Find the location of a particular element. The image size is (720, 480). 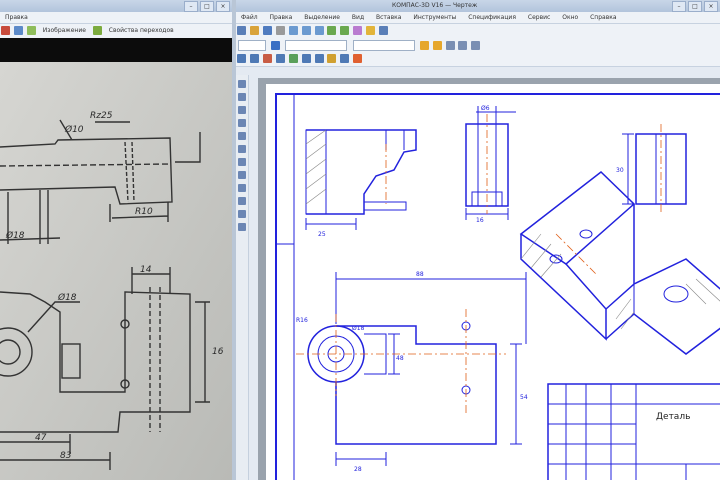

image-button: Изображение is located at coordinates (64, 30).